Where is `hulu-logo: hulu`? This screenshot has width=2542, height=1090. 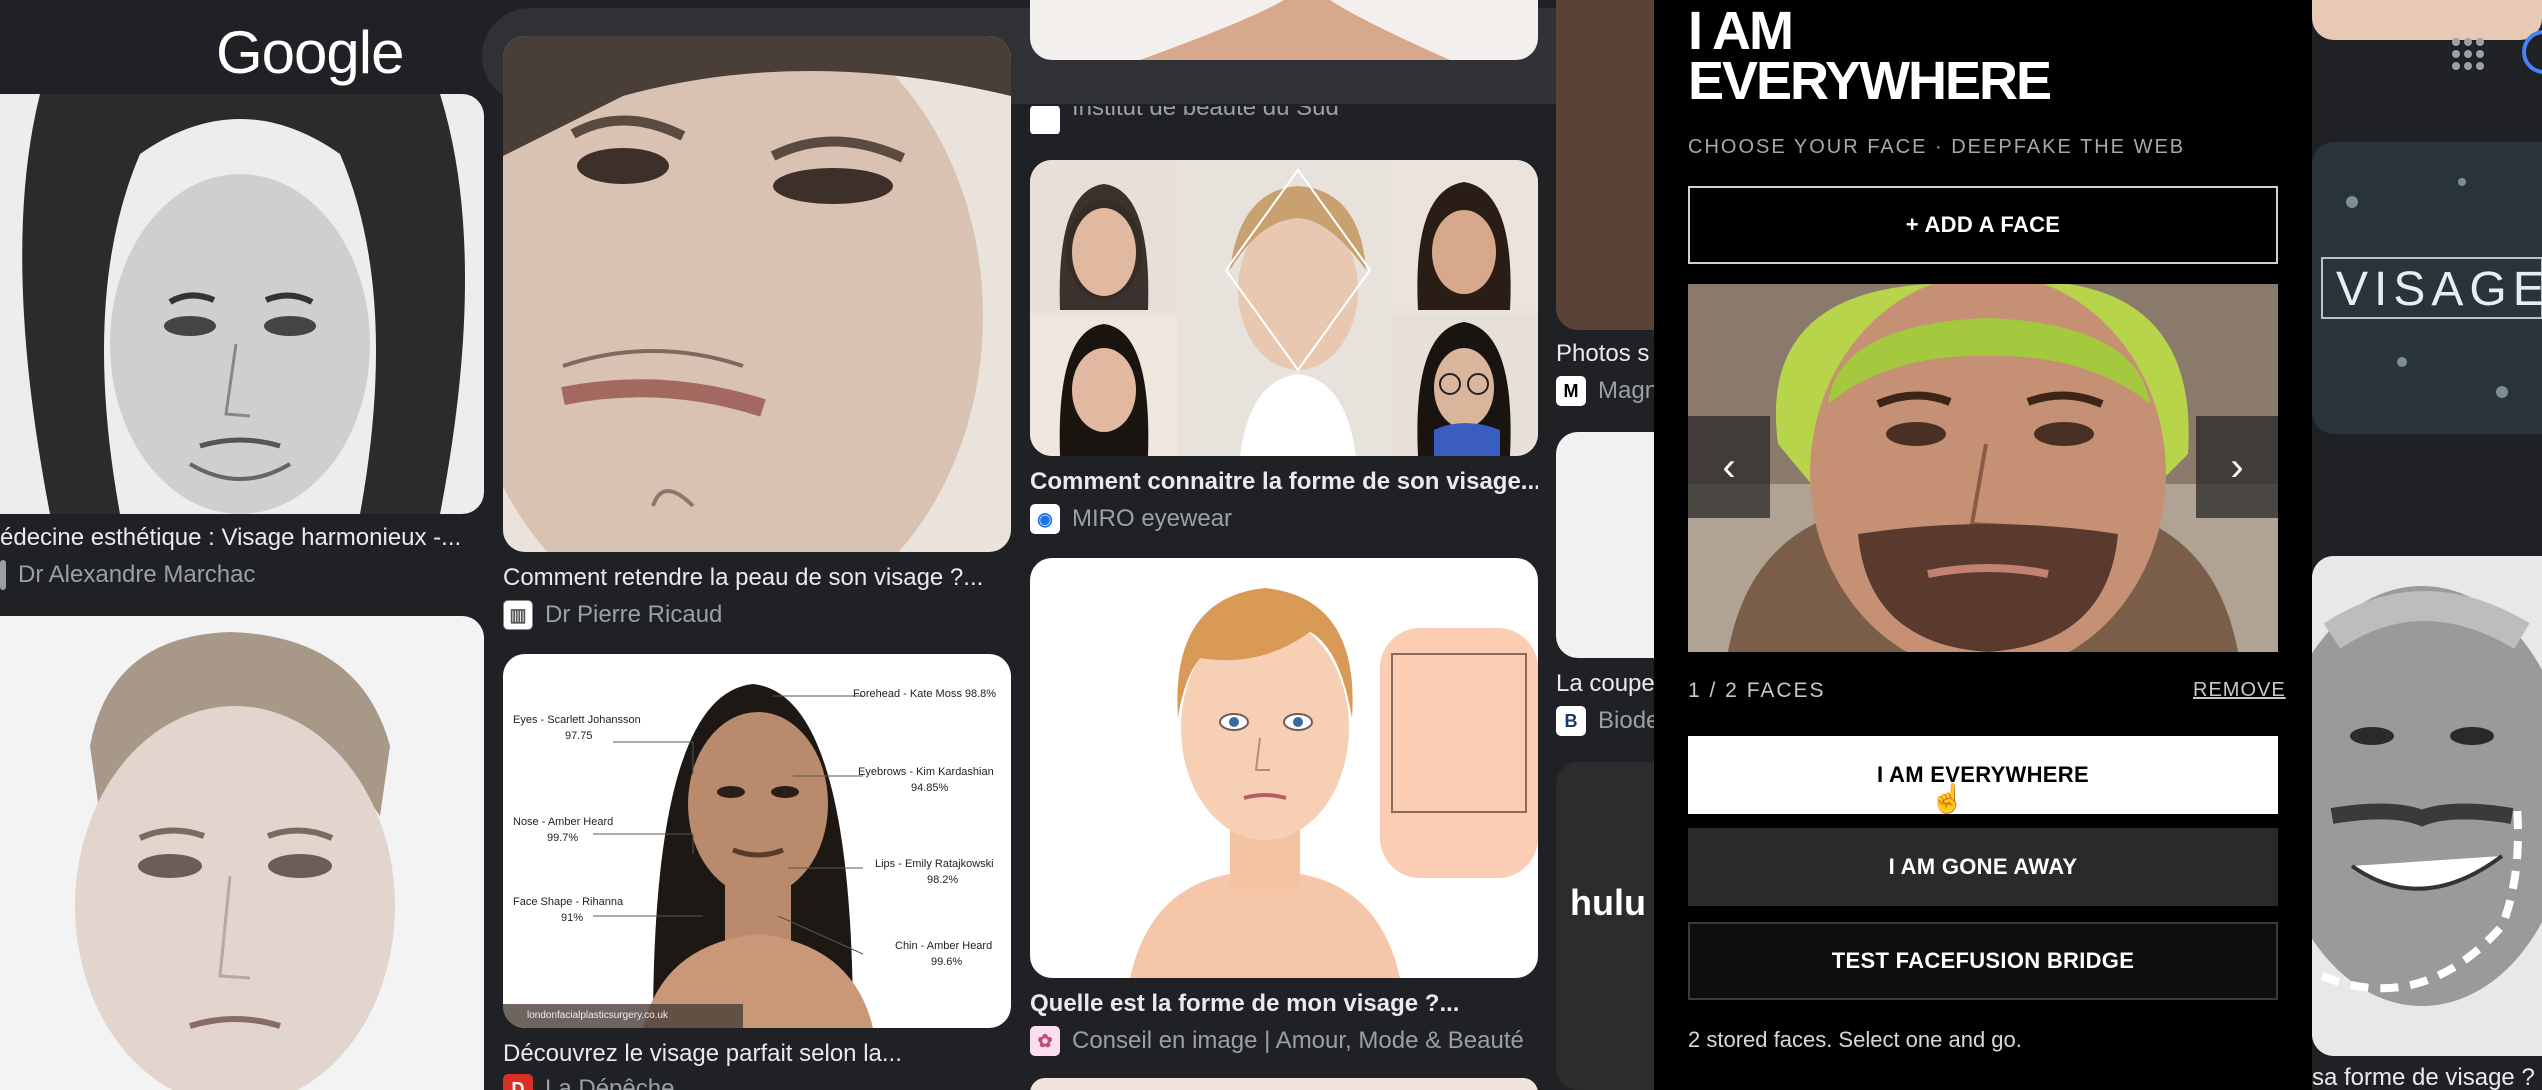 hulu-logo: hulu is located at coordinates (1608, 902).